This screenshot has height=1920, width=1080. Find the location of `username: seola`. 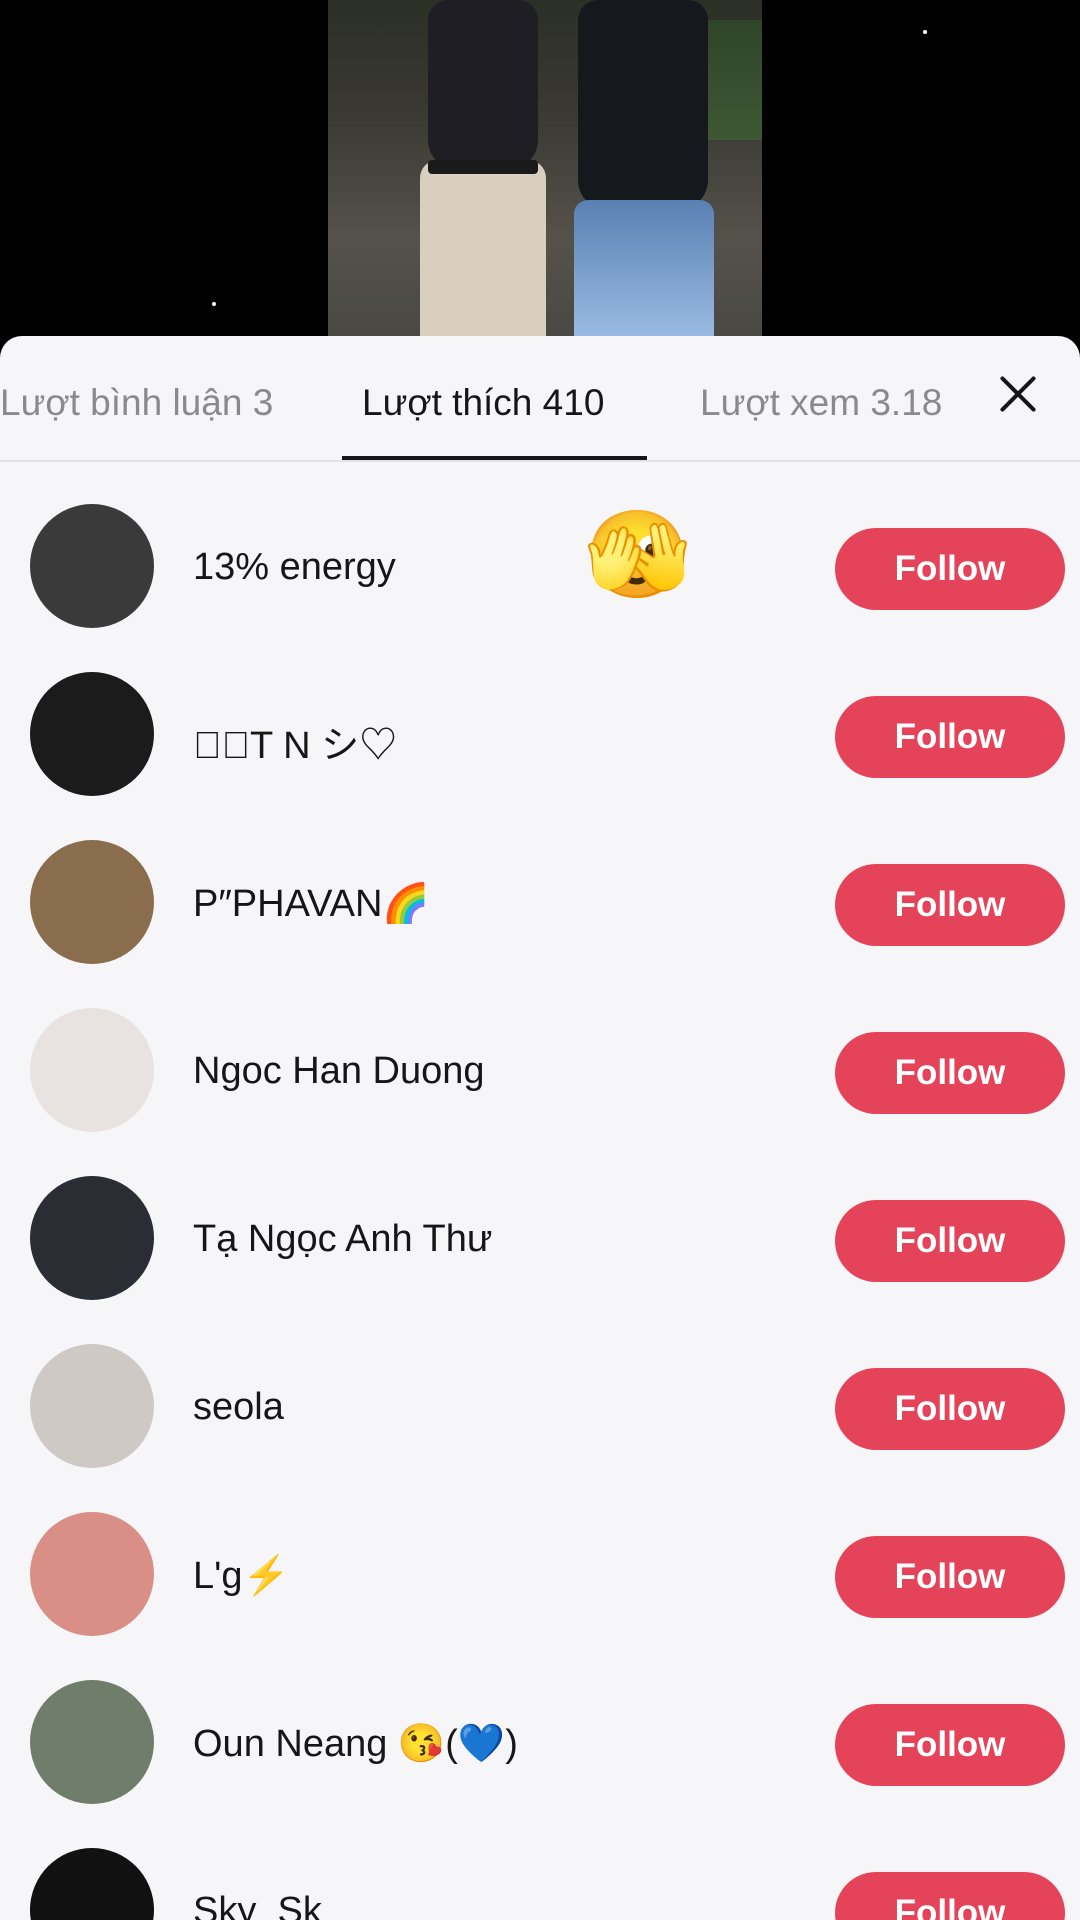

username: seola is located at coordinates (238, 1407).